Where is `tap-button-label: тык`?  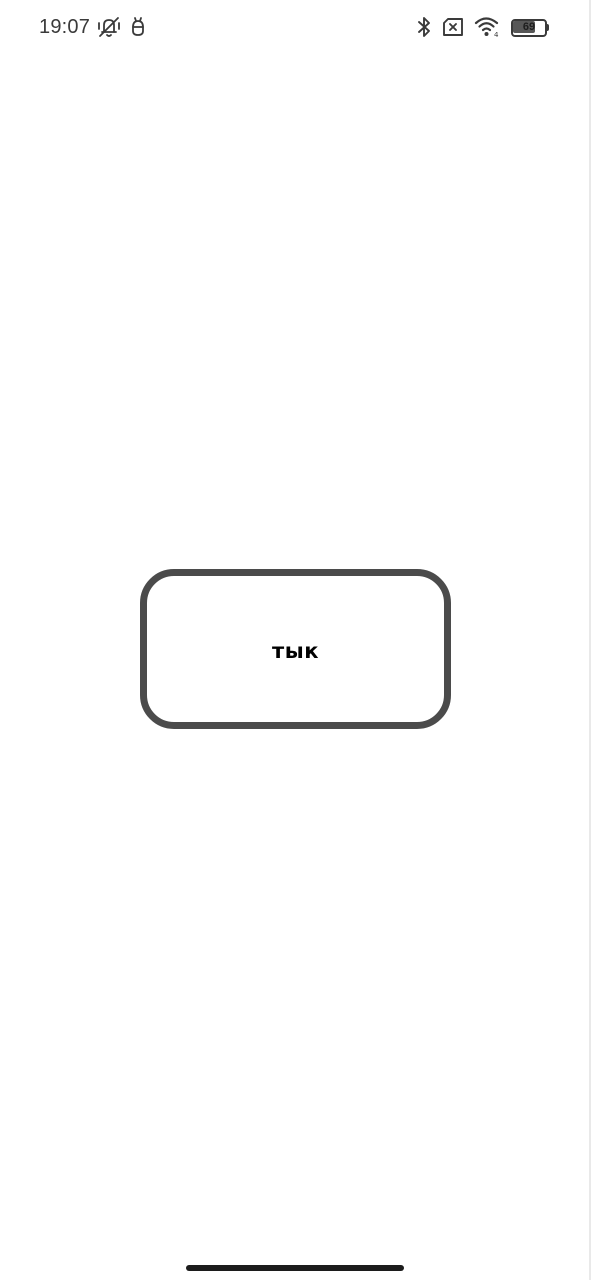 tap-button-label: тык is located at coordinates (295, 650).